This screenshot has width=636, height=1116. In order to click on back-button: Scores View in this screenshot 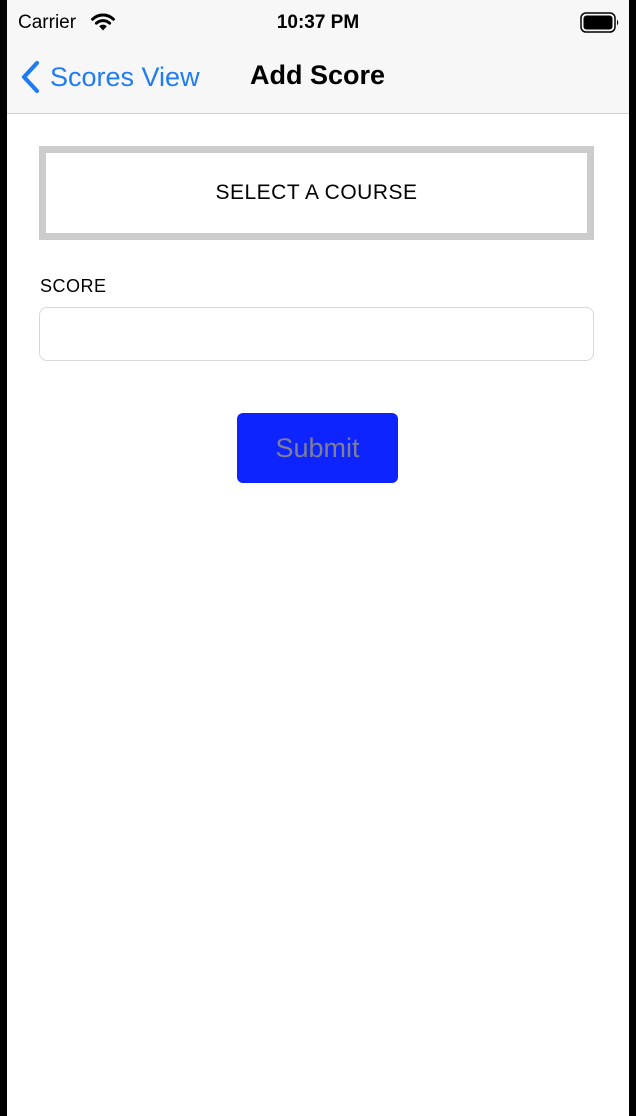, I will do `click(109, 77)`.